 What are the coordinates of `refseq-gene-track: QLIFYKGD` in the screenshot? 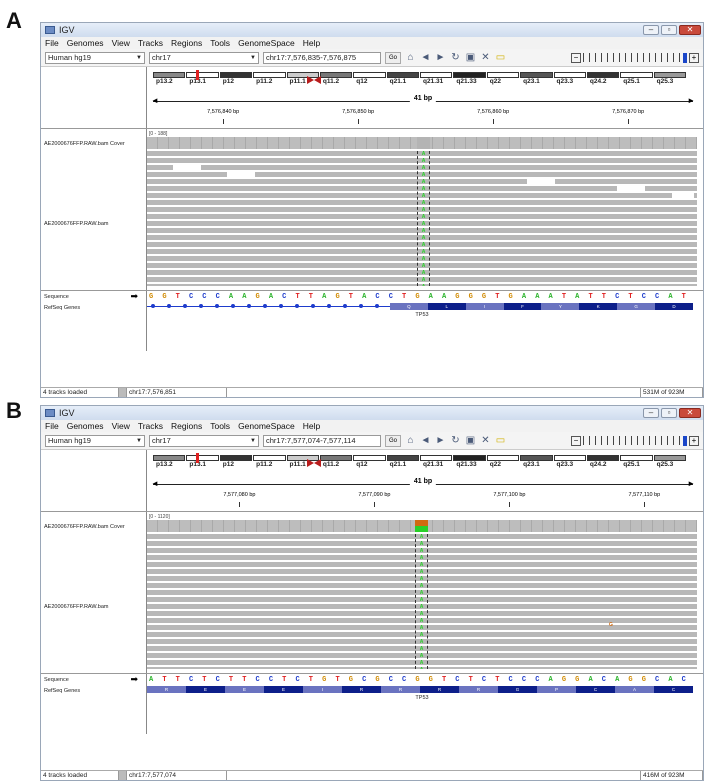 It's located at (422, 307).